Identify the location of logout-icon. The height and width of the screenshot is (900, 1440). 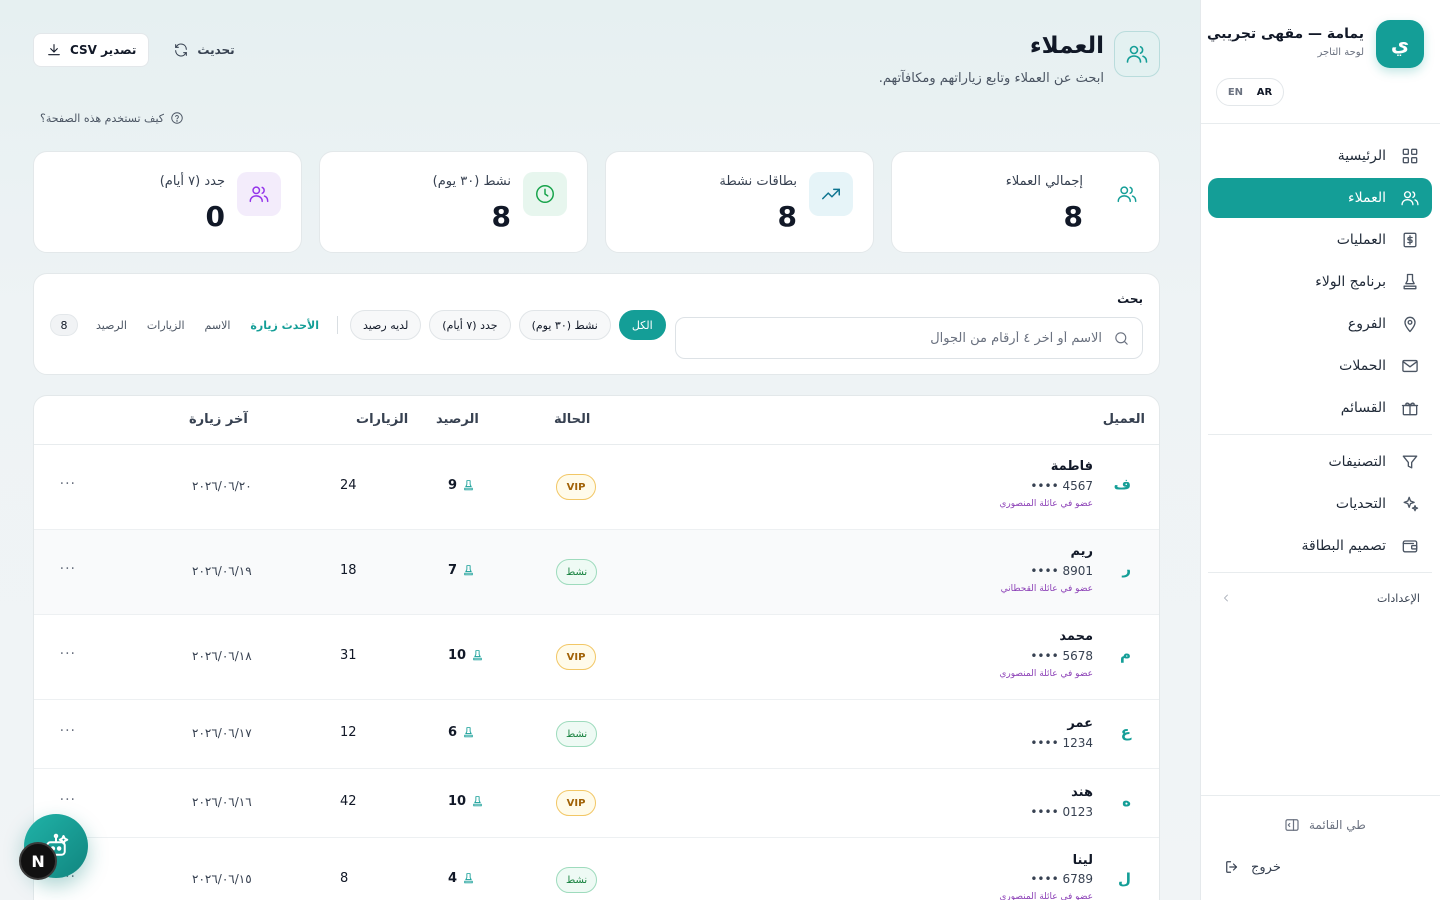
(1232, 867).